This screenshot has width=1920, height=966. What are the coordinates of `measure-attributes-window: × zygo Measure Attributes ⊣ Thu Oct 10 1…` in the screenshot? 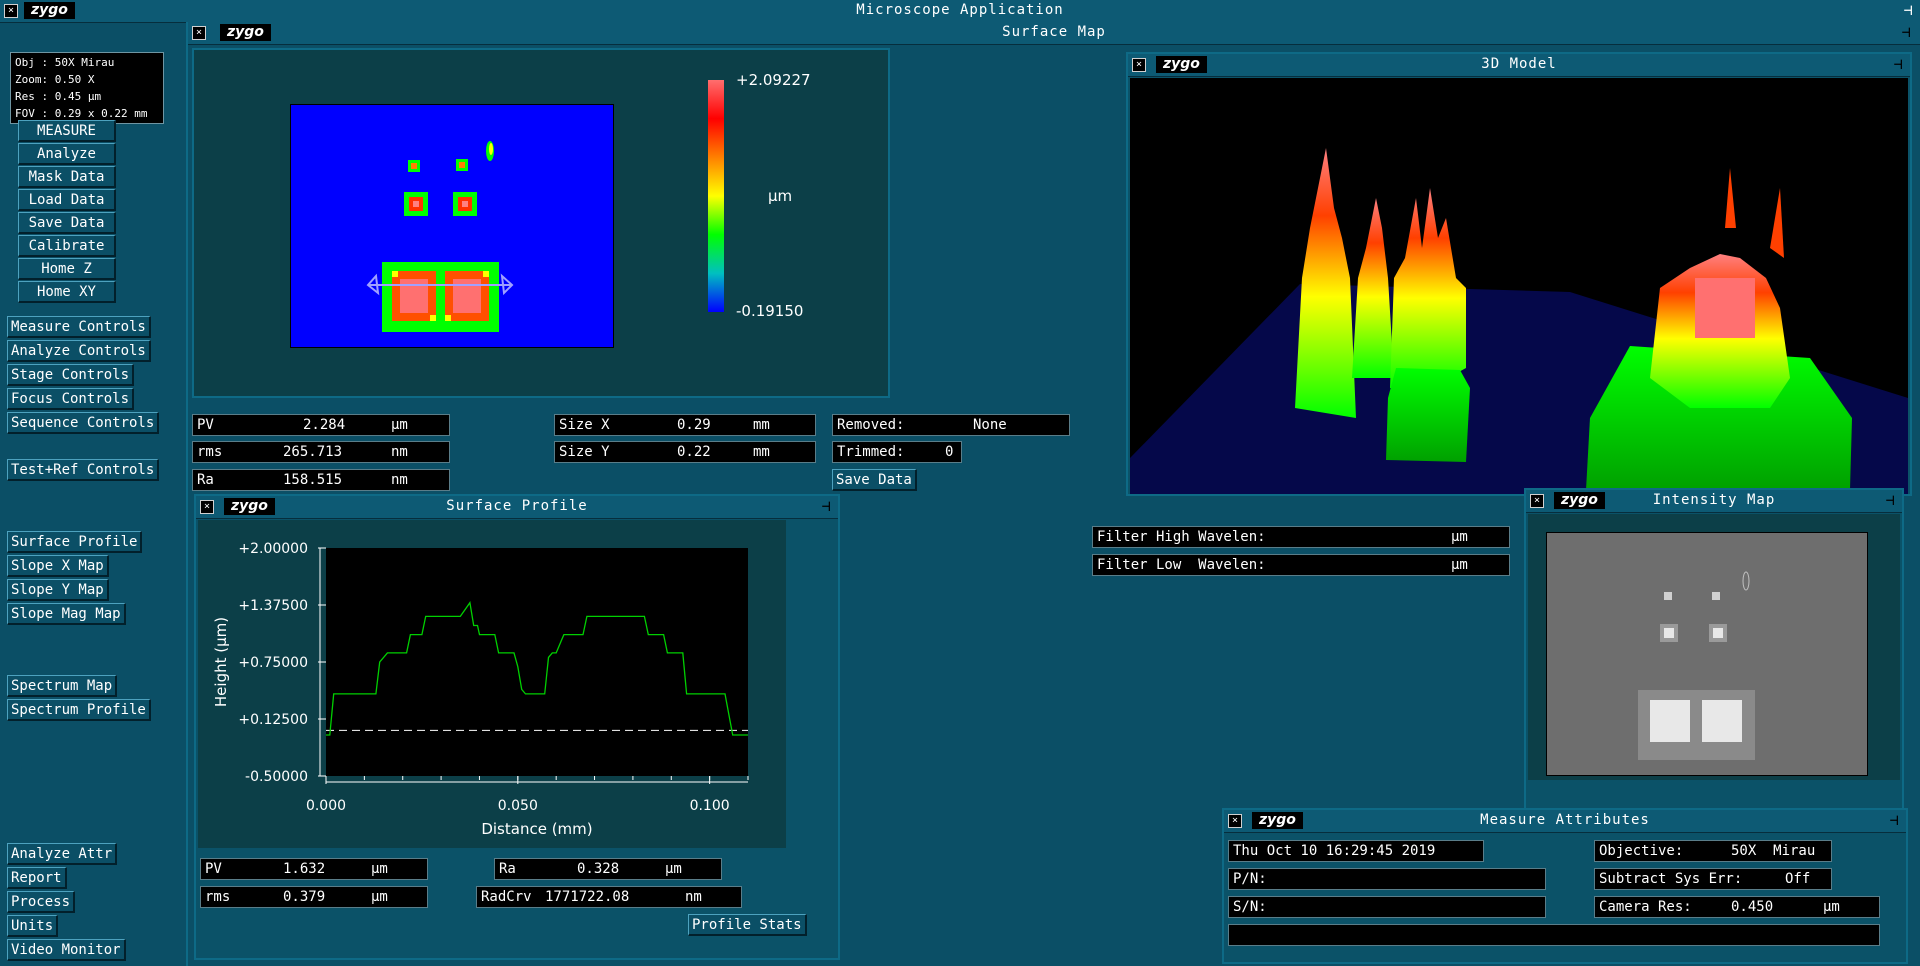 It's located at (1565, 886).